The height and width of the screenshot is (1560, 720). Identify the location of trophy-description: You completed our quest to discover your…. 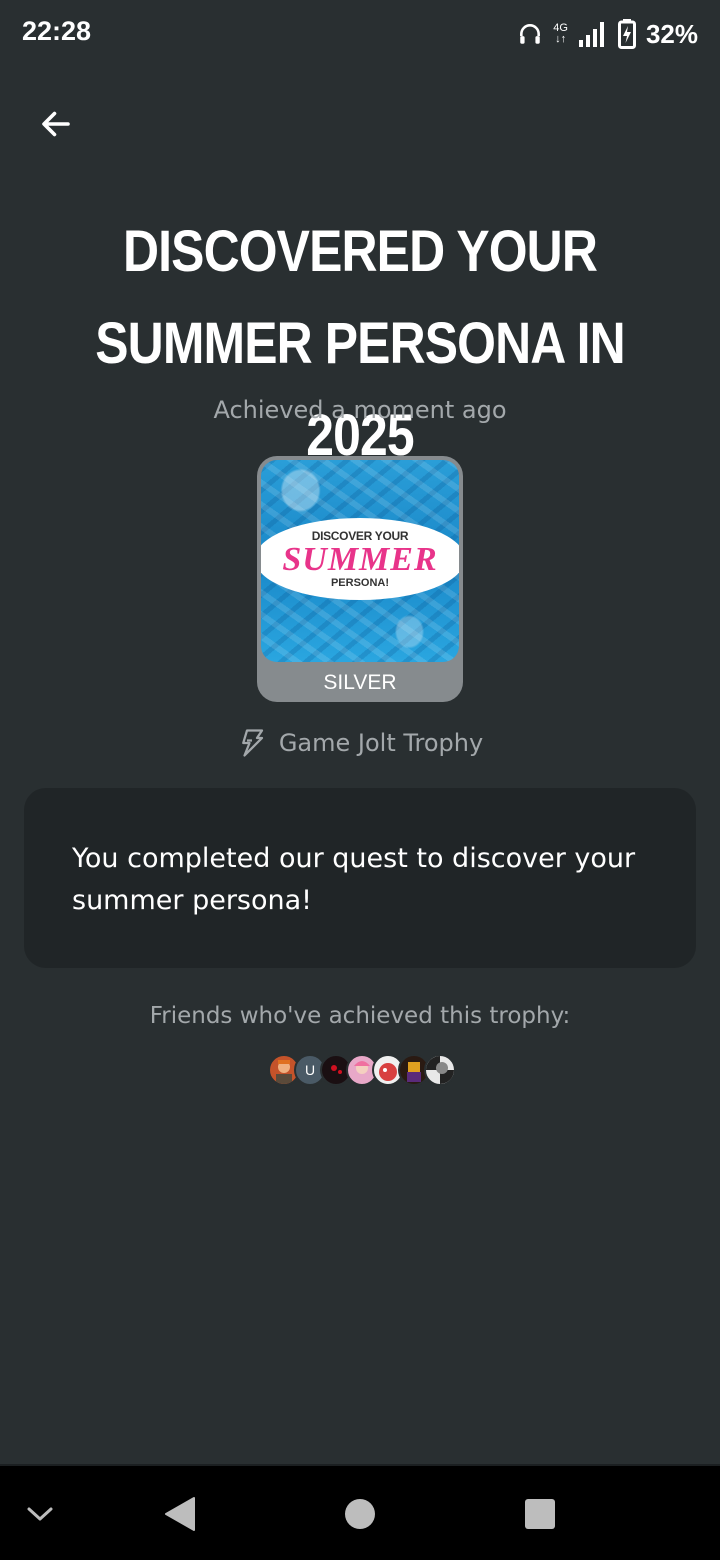
(354, 879).